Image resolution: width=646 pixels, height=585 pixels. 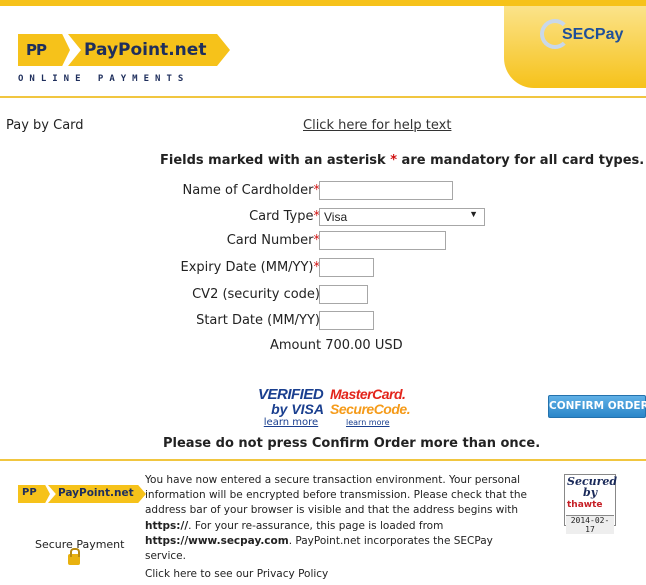 What do you see at coordinates (336, 345) in the screenshot?
I see `amount-text: Amount 700.00 USD` at bounding box center [336, 345].